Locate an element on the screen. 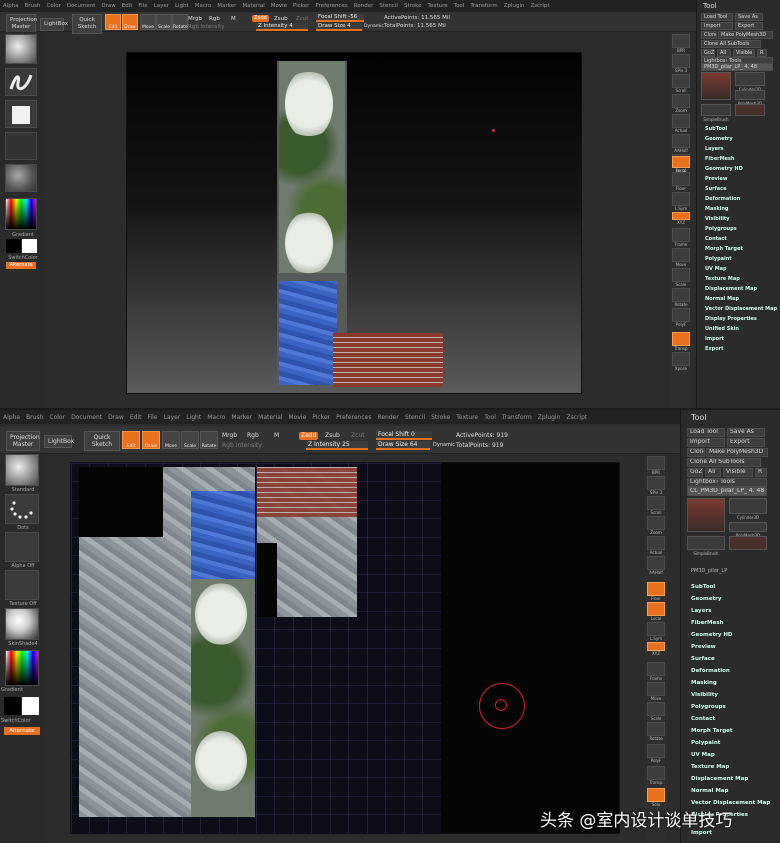 The width and height of the screenshot is (780, 843). switchcolor-label: SwitchColor is located at coordinates (21, 721).